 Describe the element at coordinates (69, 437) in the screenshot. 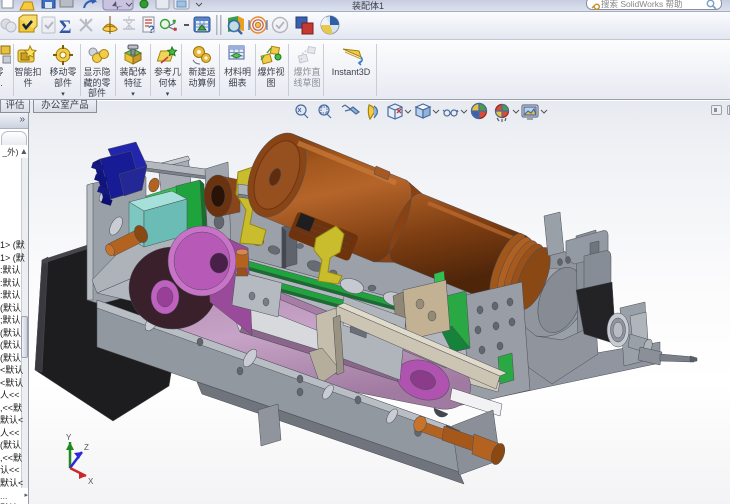

I see `svg-text: Y` at that location.